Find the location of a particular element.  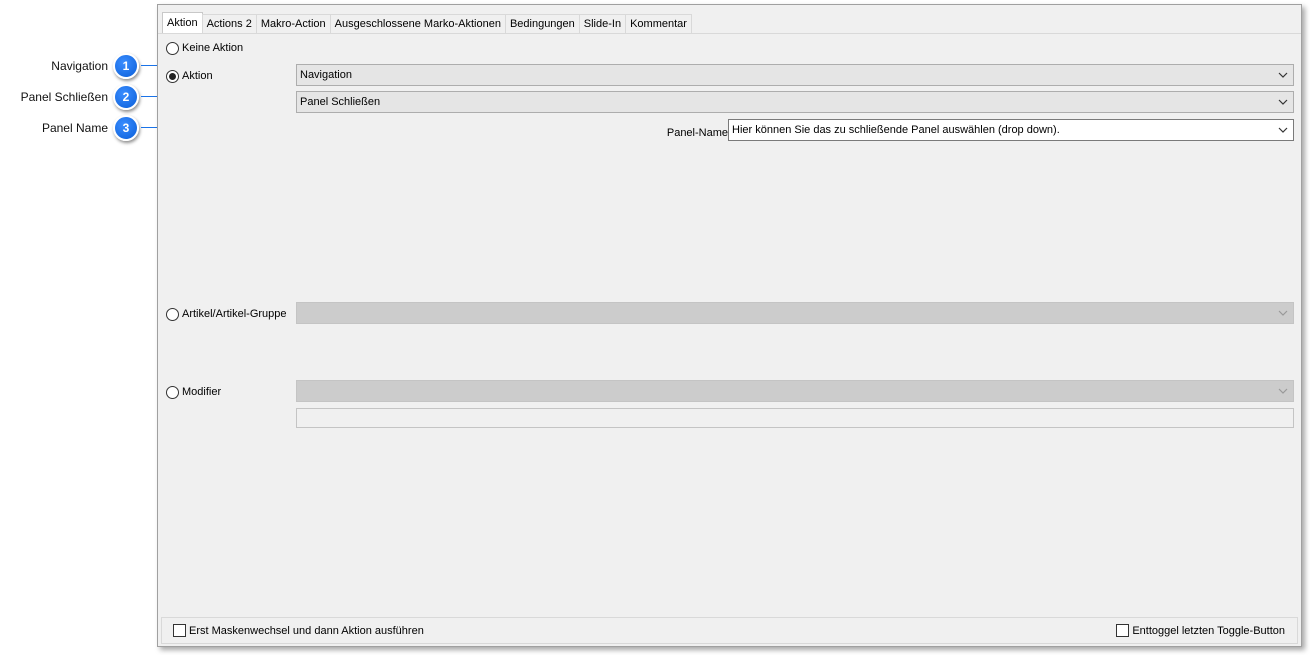

radio-aktion-label: Aktion is located at coordinates (197, 76).